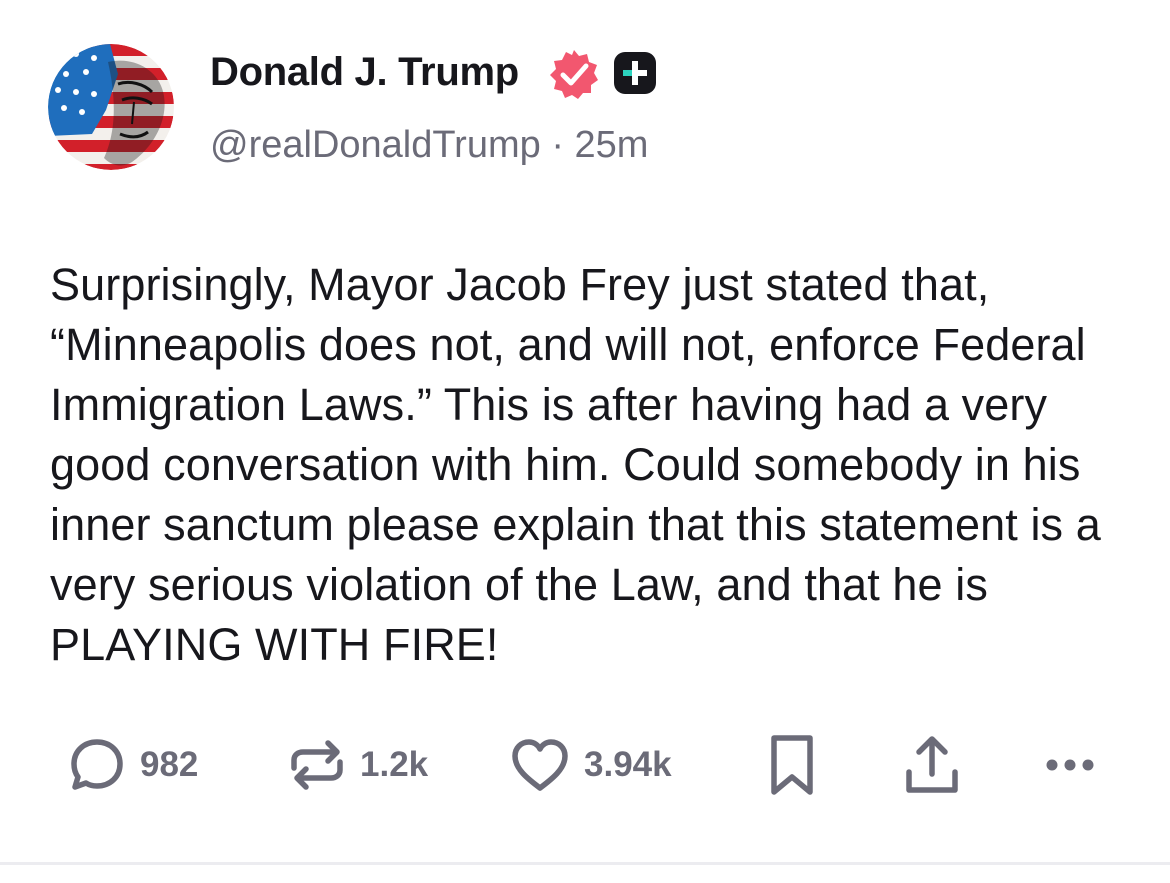  Describe the element at coordinates (585, 863) in the screenshot. I see `post-divider` at that location.